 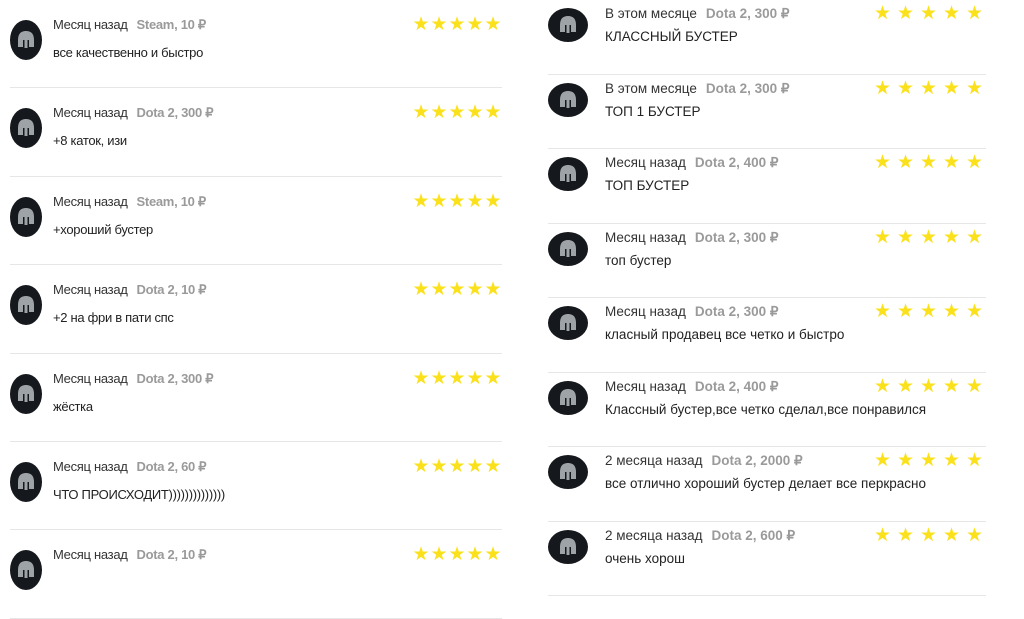 What do you see at coordinates (171, 201) in the screenshot?
I see `review-order-price: Steam, 10 ₽` at bounding box center [171, 201].